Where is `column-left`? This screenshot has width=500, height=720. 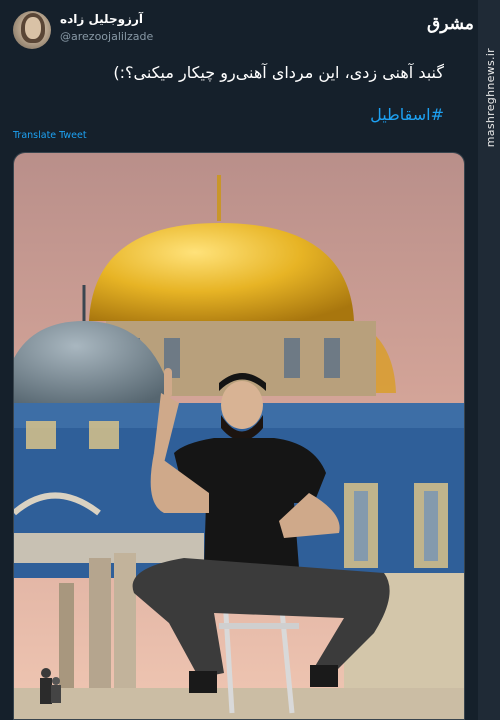
column-left is located at coordinates (100, 628).